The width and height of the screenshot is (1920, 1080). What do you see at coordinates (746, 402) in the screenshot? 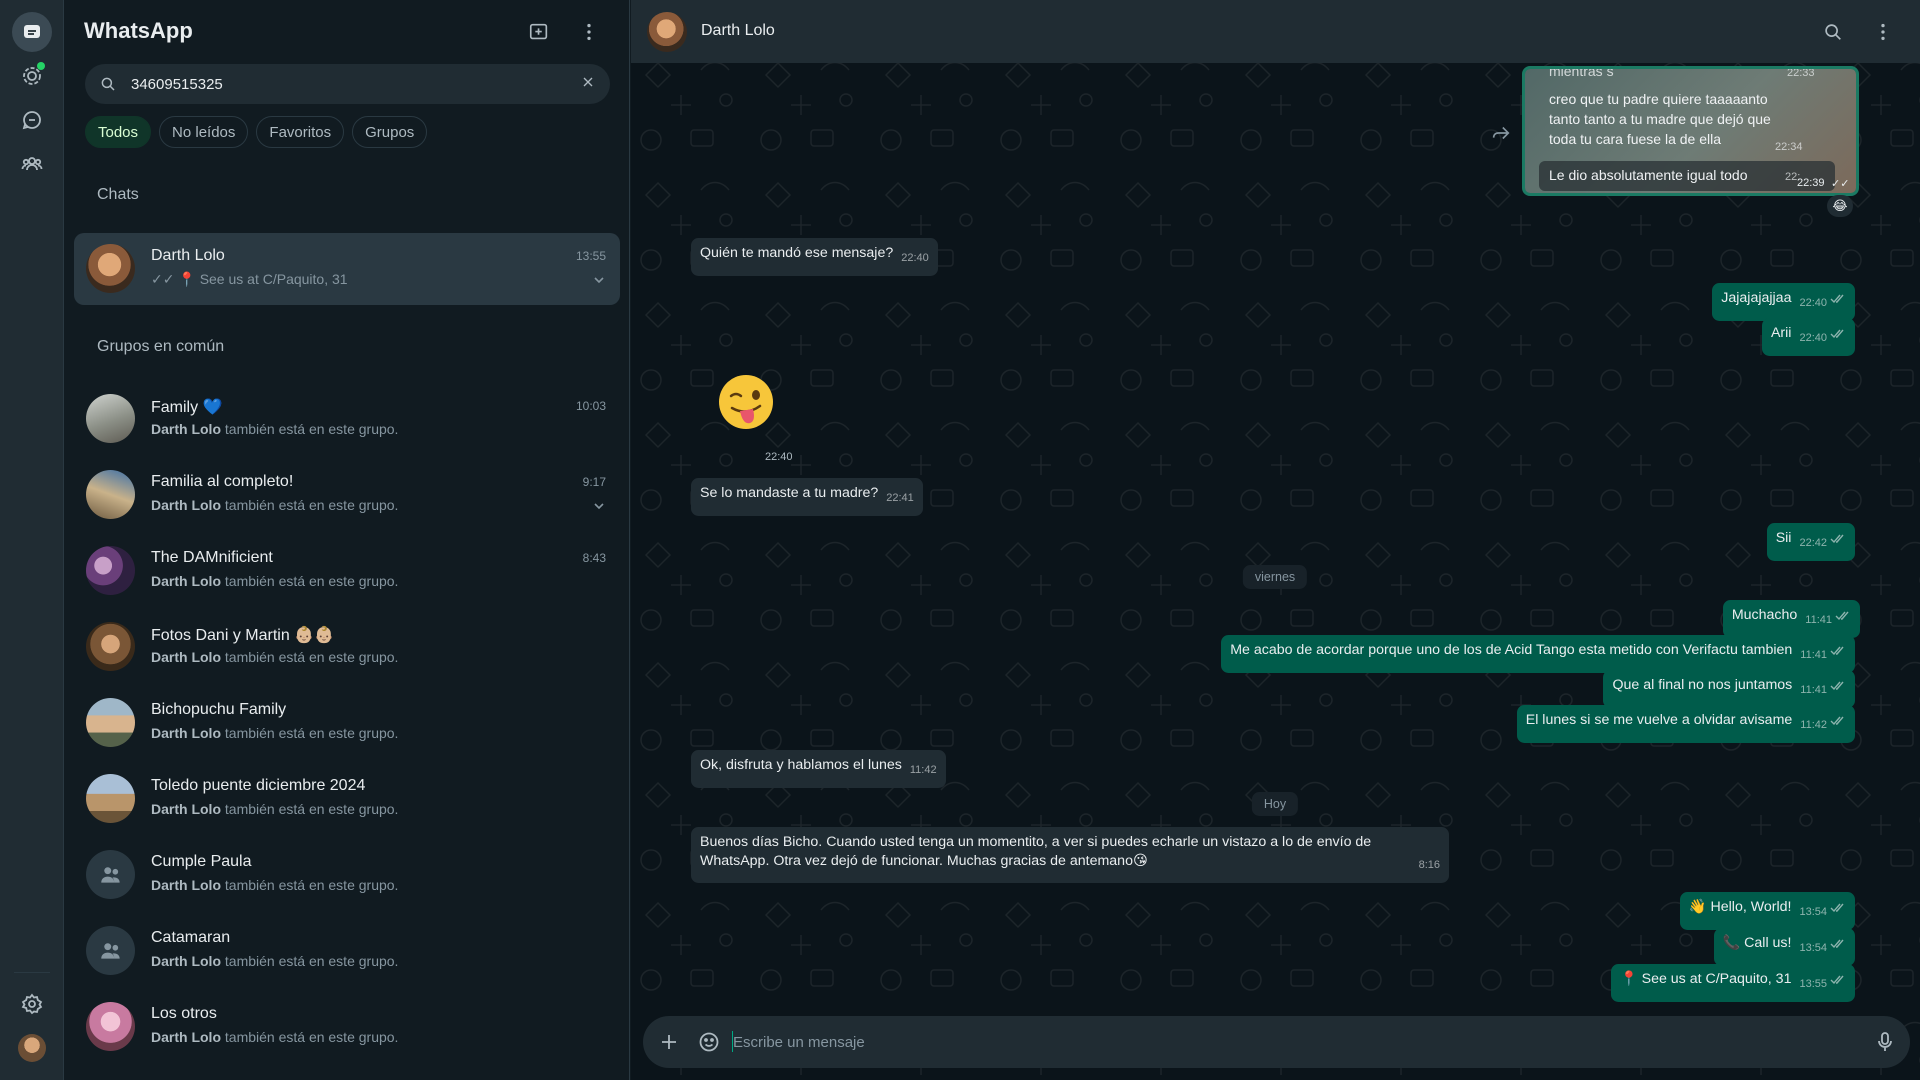
I see `winking-tongue-emoji` at bounding box center [746, 402].